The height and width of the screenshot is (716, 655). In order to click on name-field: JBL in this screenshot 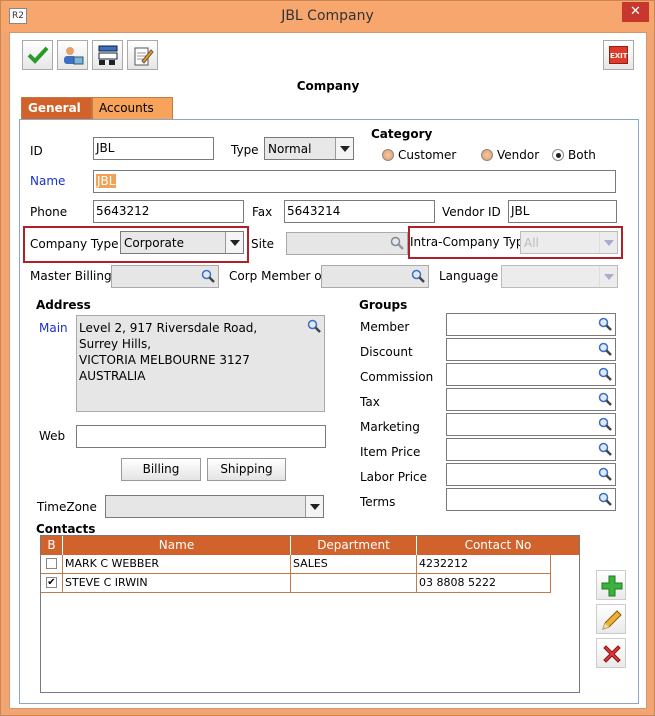, I will do `click(354, 181)`.